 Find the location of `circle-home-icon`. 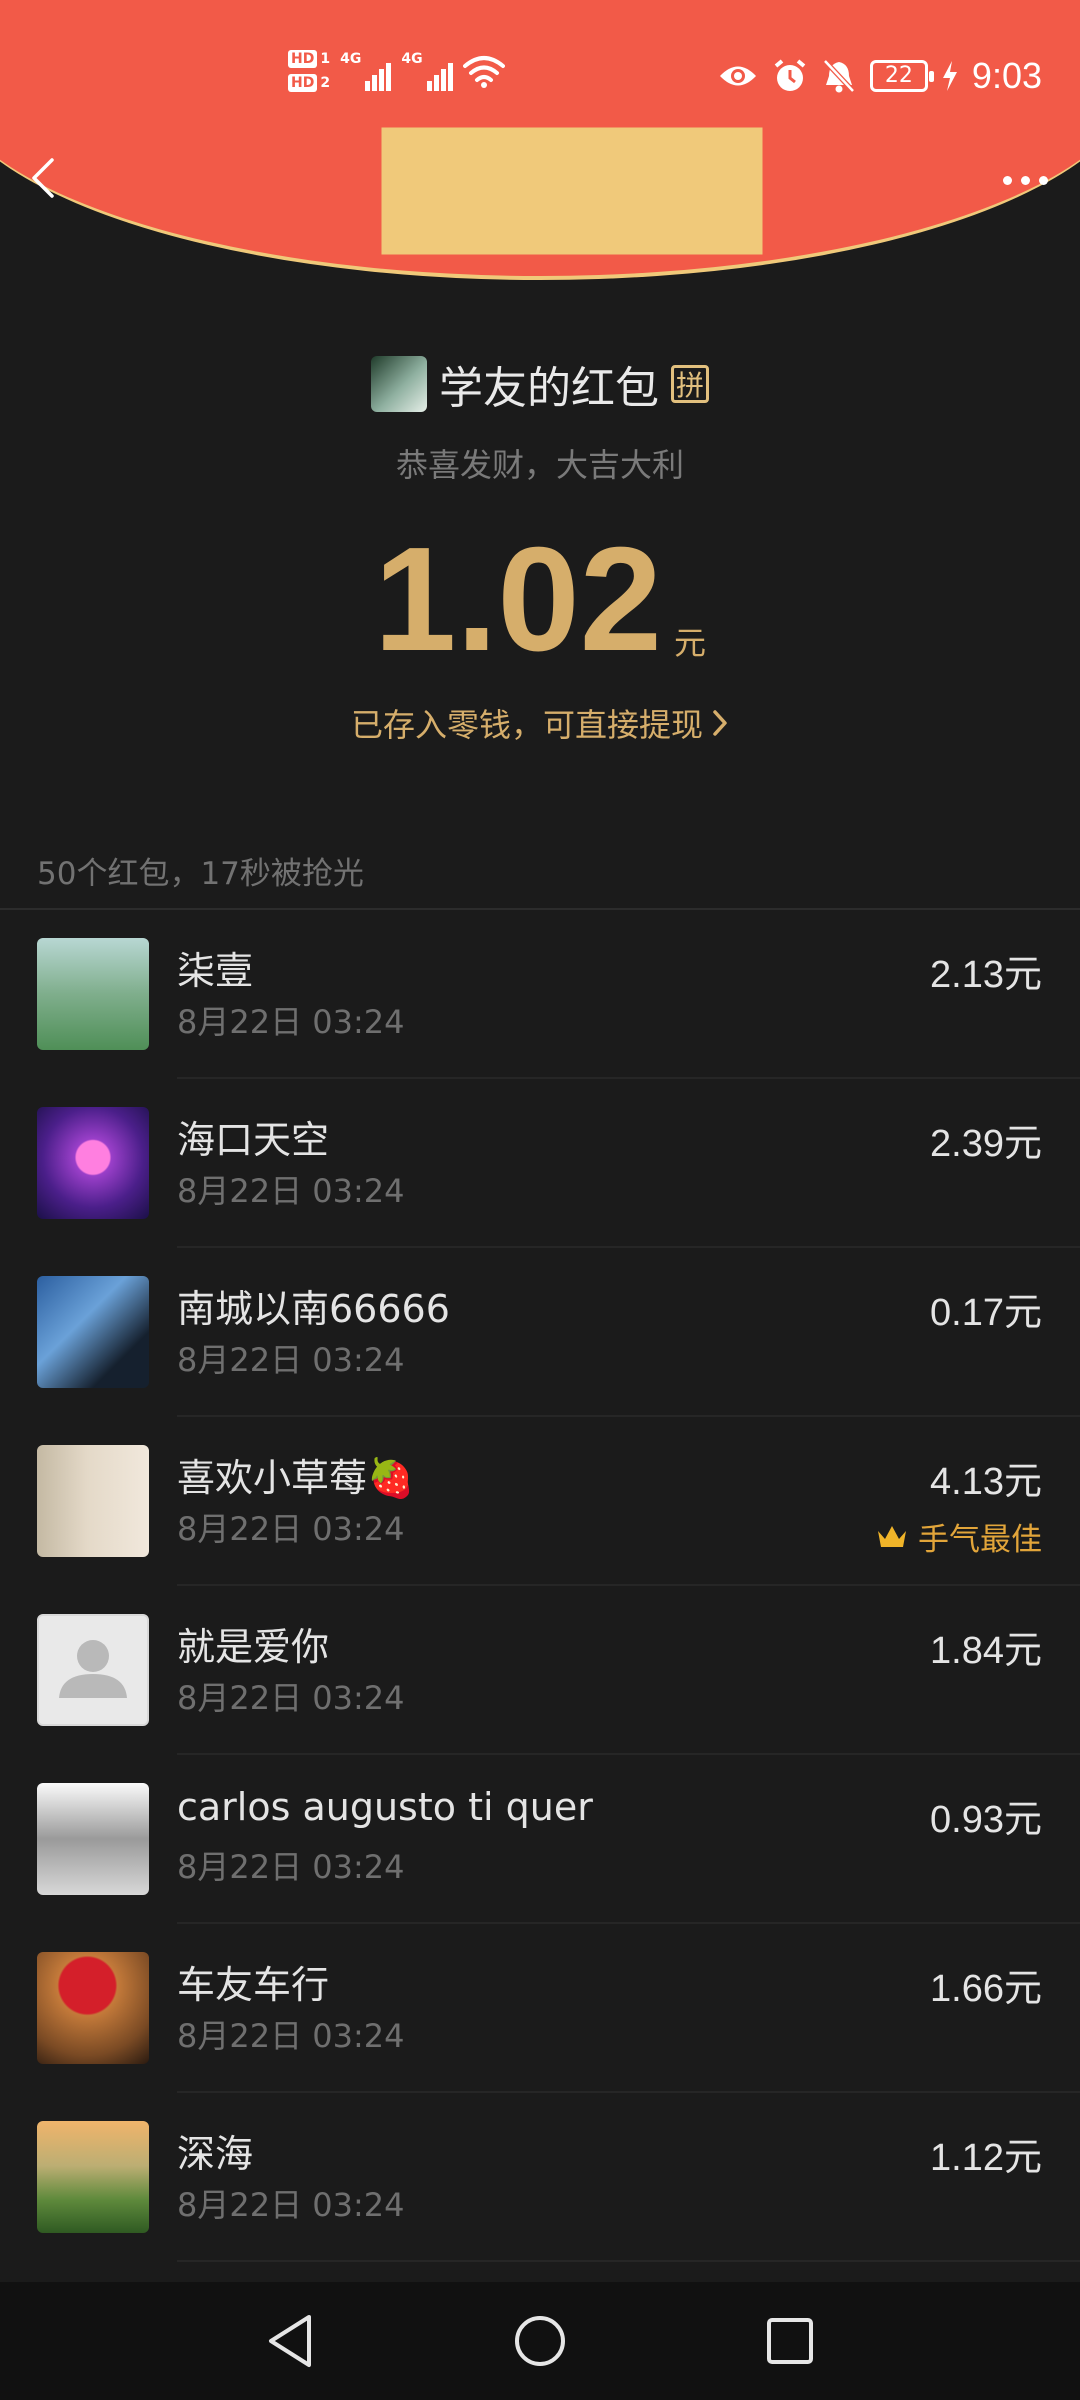

circle-home-icon is located at coordinates (540, 2341).